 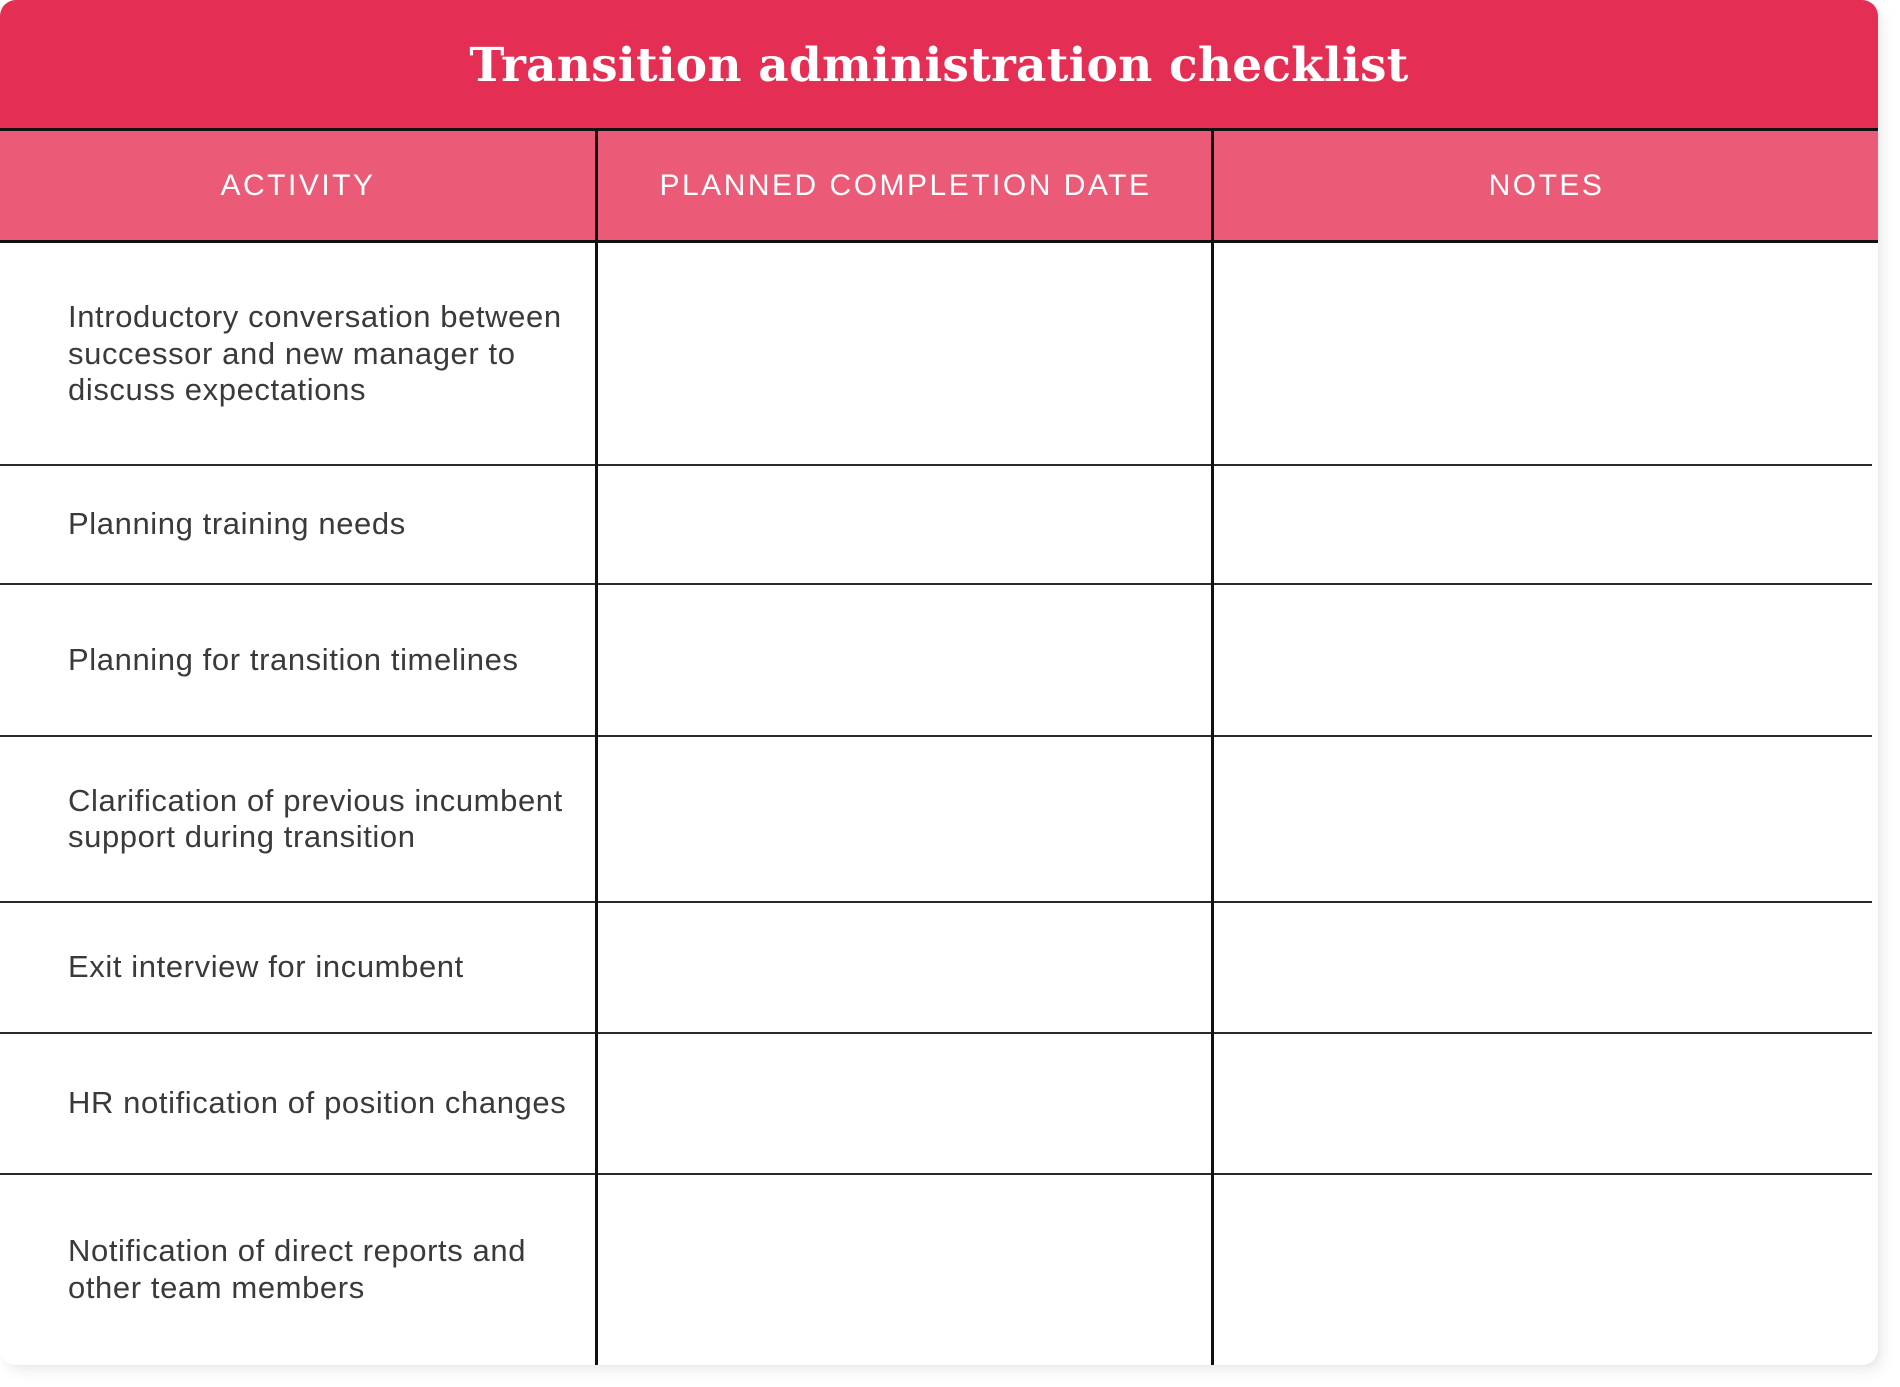 I want to click on activity-cell: Planning training needs, so click(x=318, y=524).